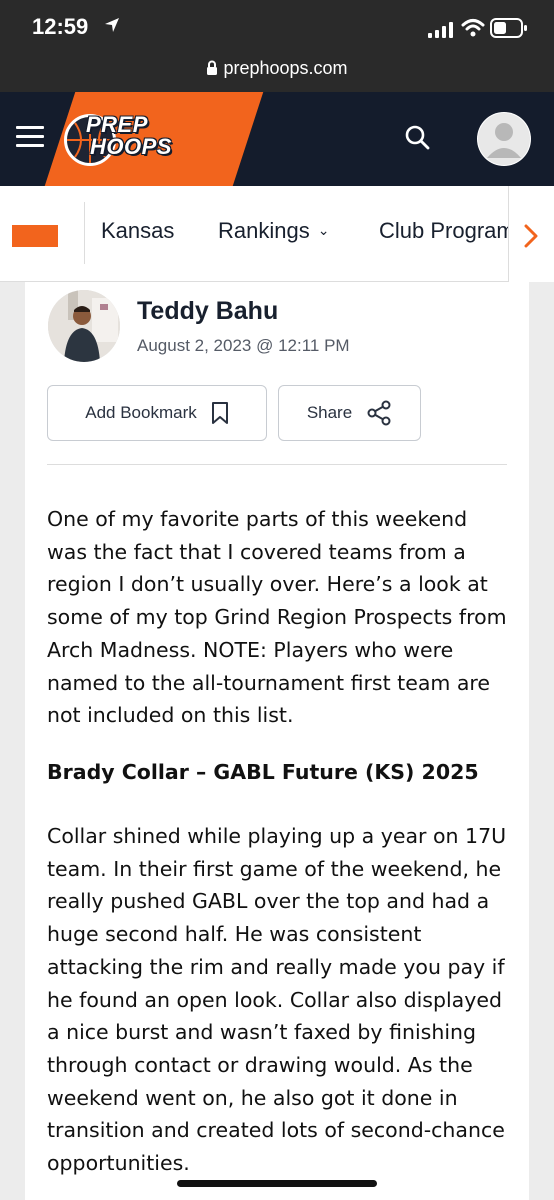  I want to click on url-text: prephoops.com, so click(285, 68).